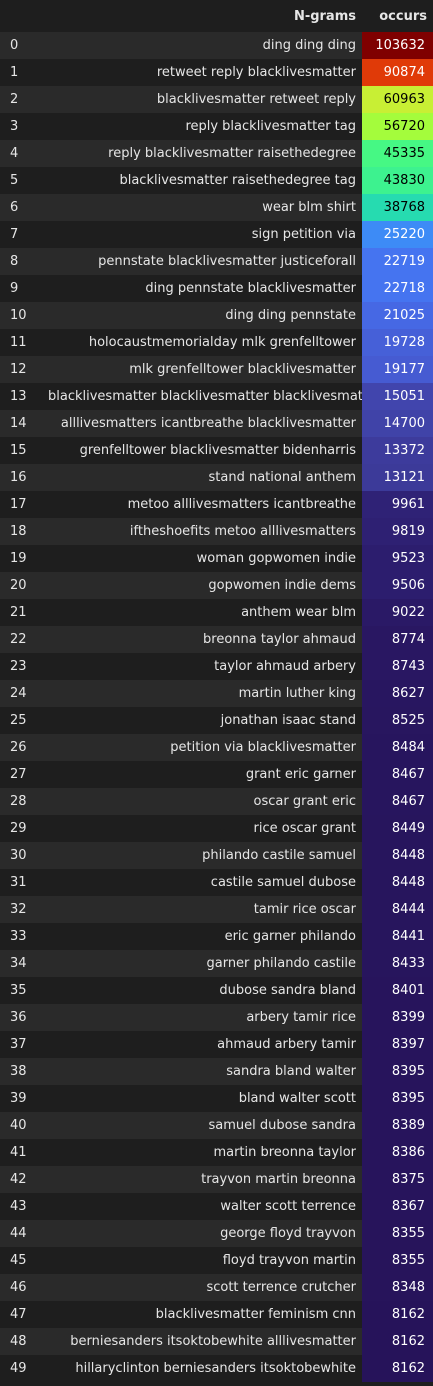  Describe the element at coordinates (202, 342) in the screenshot. I see `ngram-cell: holocaustmemorialday mlk grenfelltower` at that location.